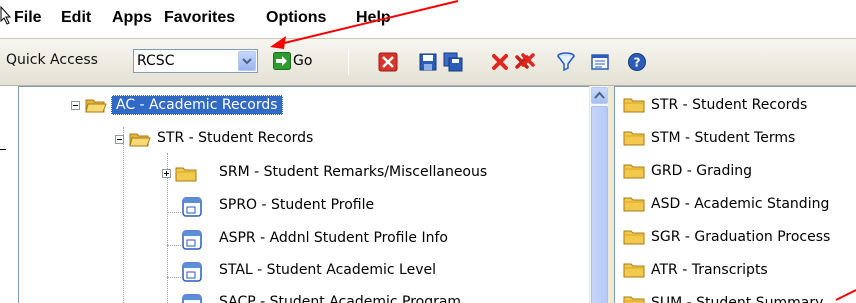 The height and width of the screenshot is (303, 856). I want to click on list-item: SUM - Student Summary, so click(735, 297).